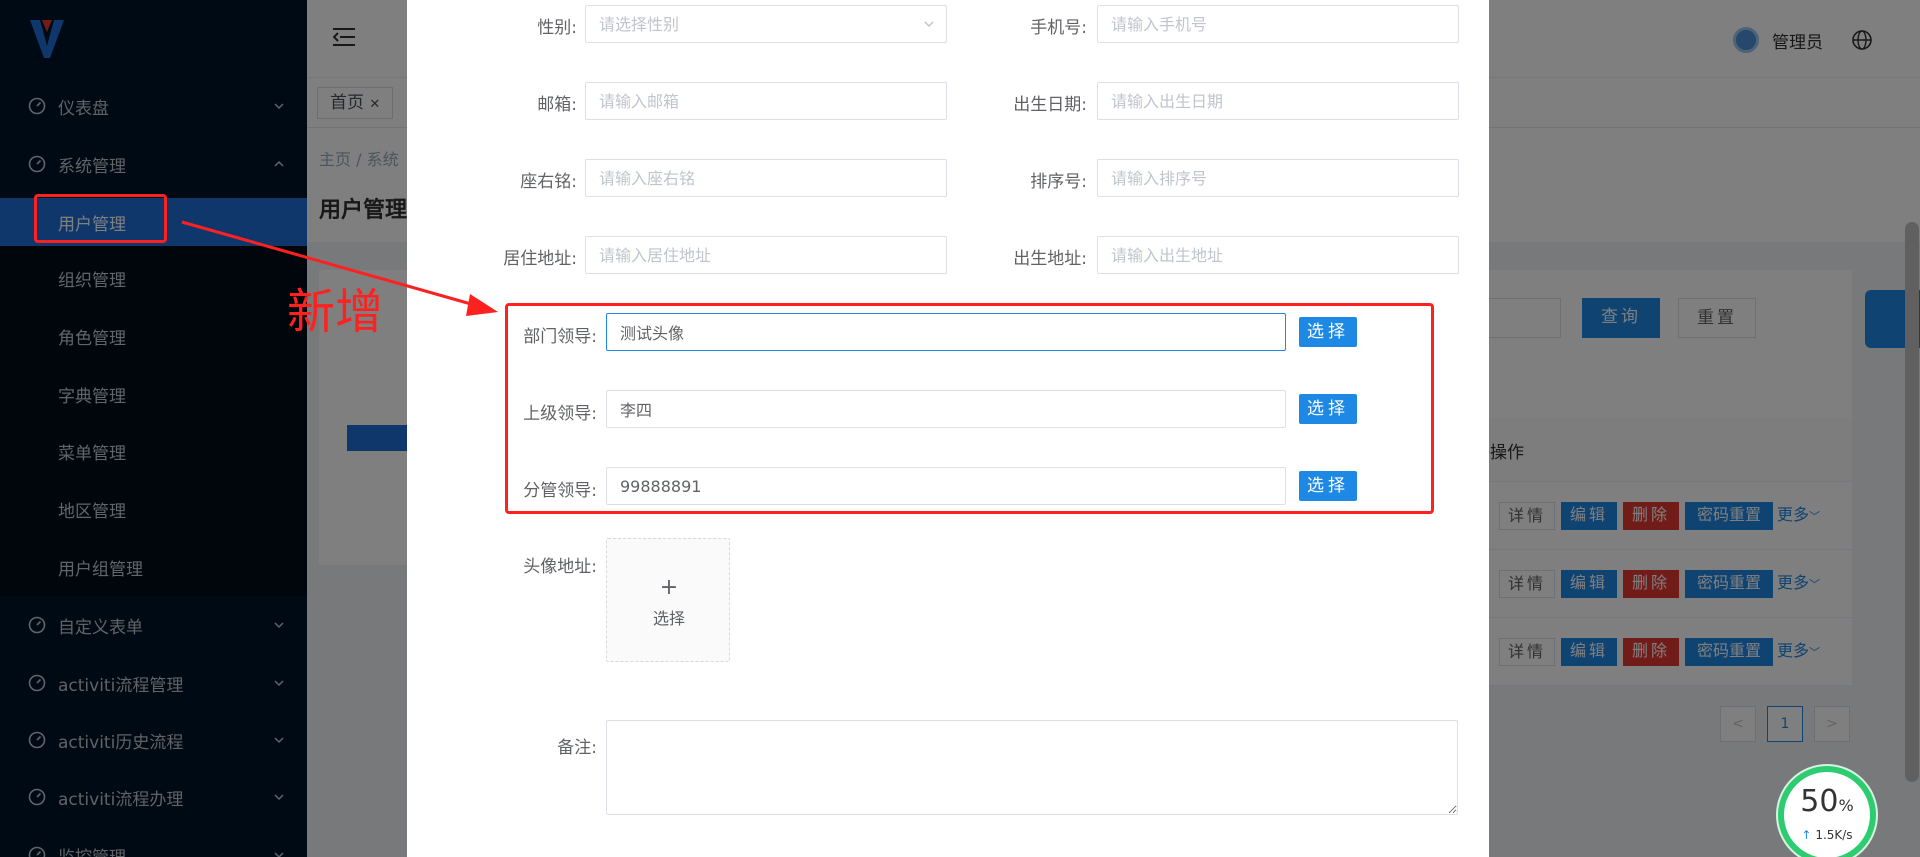  I want to click on annotation-label: 新增, so click(335, 312).